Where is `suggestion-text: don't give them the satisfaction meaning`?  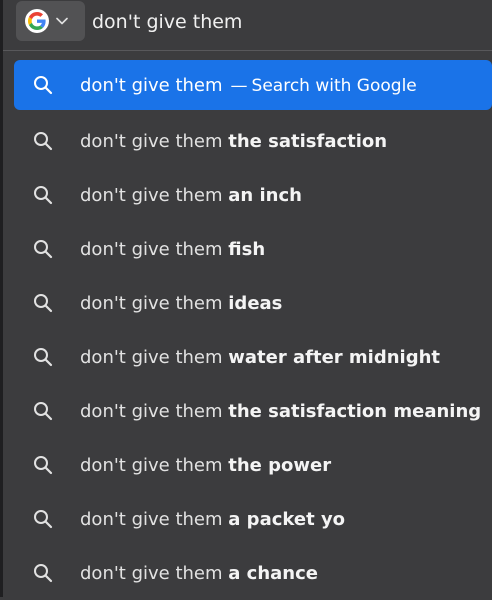 suggestion-text: don't give them the satisfaction meaning is located at coordinates (280, 411).